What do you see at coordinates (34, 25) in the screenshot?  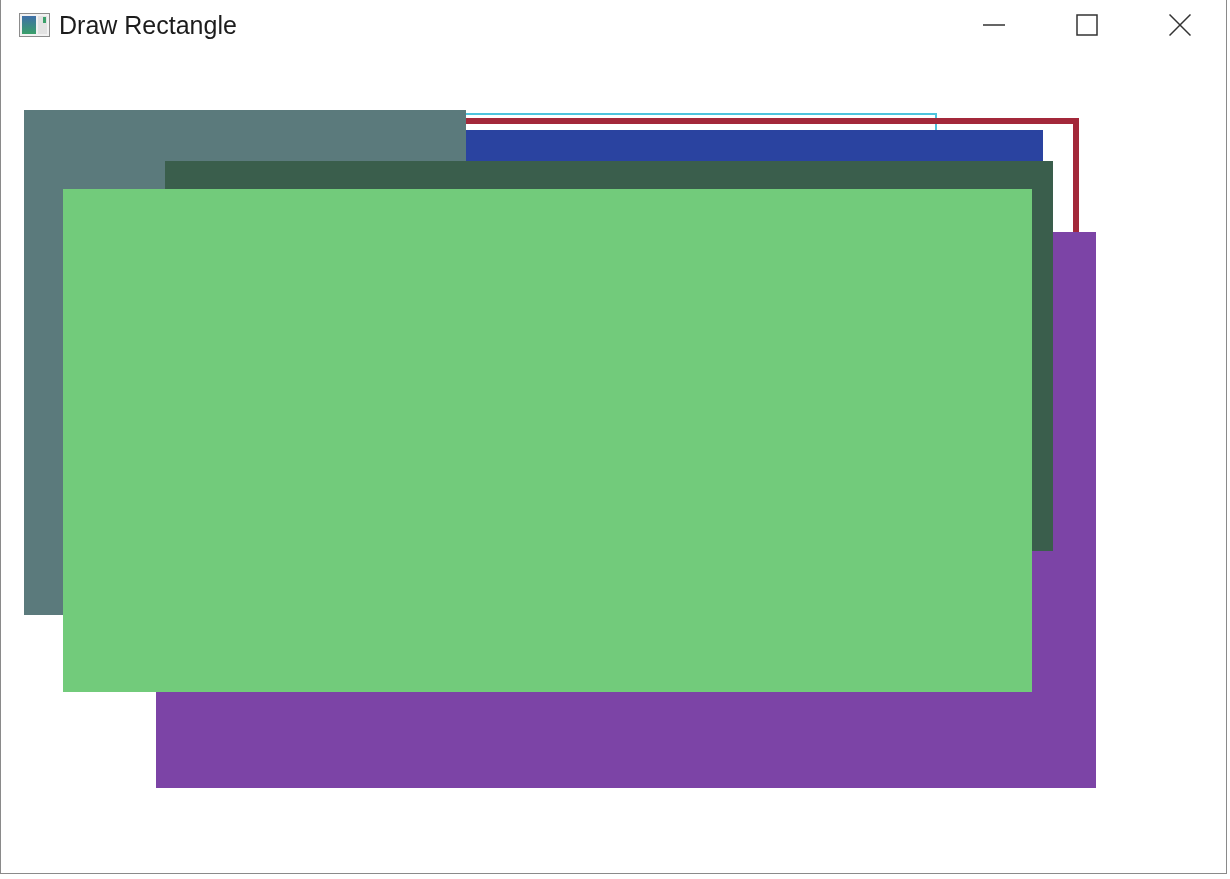 I see `window-app-icon` at bounding box center [34, 25].